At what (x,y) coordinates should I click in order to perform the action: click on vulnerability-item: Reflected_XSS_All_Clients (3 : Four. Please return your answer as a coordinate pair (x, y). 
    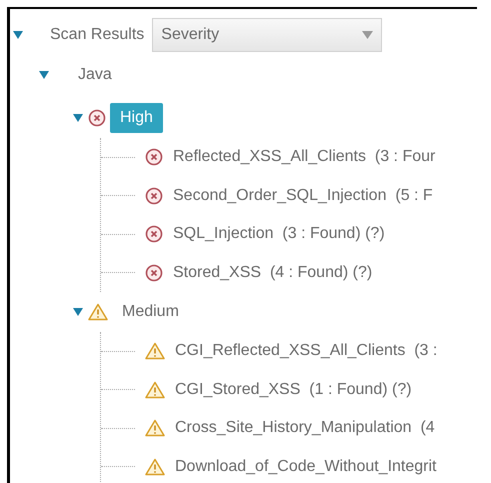
    Looking at the image, I should click on (304, 157).